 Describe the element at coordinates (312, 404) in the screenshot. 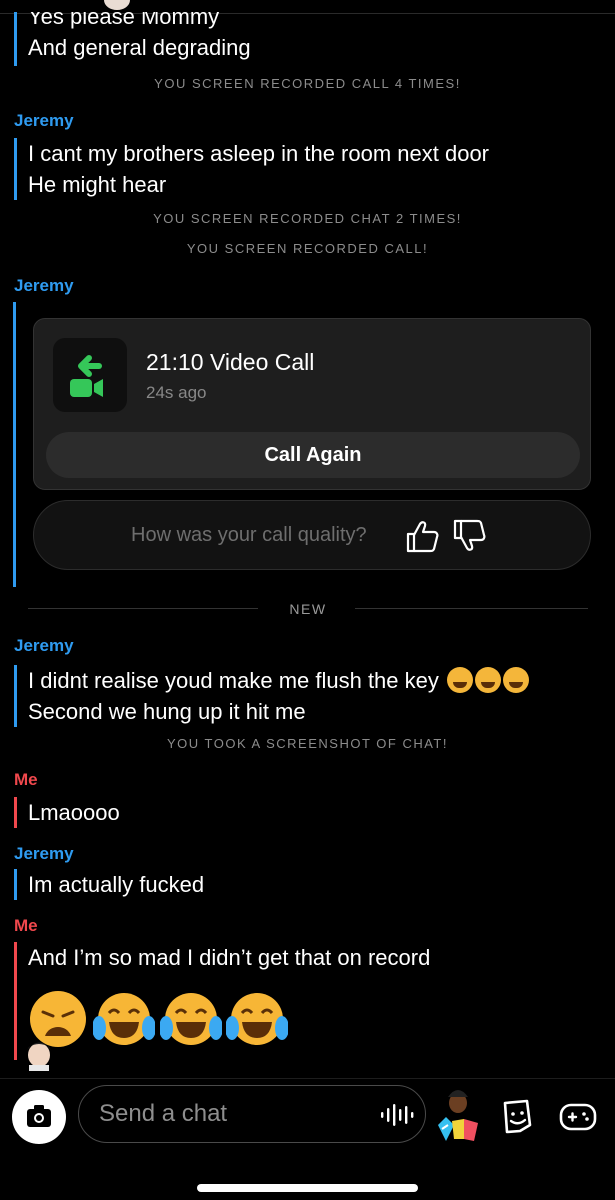

I see `video-call-card: 21:10 Video Call 24s ago Call Again` at that location.